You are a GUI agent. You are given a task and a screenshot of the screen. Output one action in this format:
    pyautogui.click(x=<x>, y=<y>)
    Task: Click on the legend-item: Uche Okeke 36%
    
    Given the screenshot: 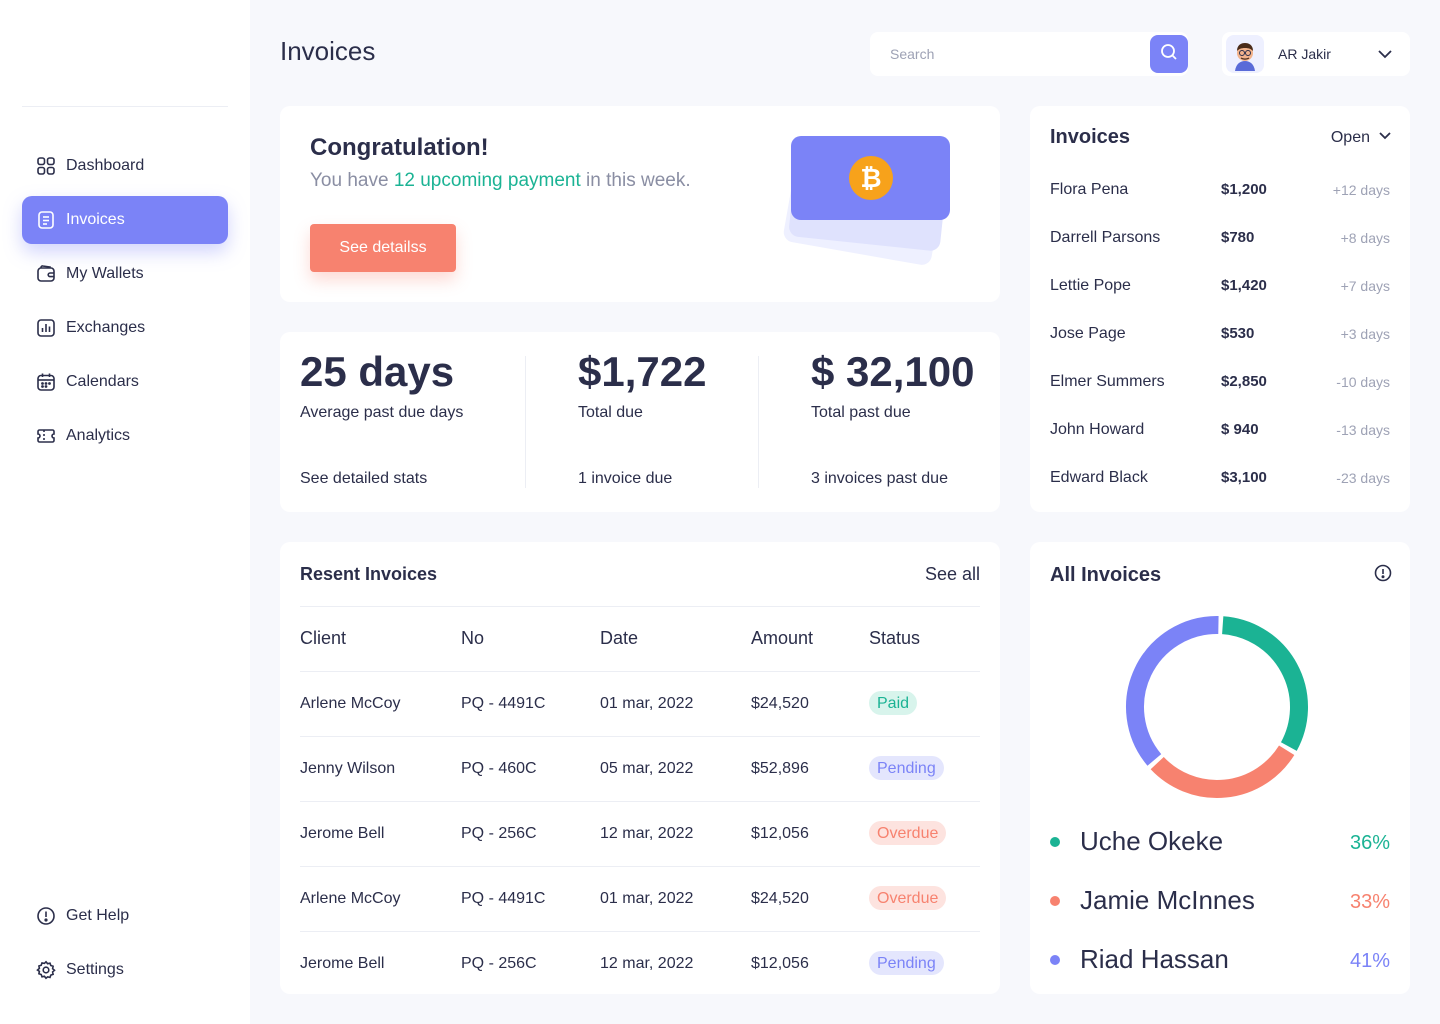 What is the action you would take?
    pyautogui.click(x=1220, y=841)
    